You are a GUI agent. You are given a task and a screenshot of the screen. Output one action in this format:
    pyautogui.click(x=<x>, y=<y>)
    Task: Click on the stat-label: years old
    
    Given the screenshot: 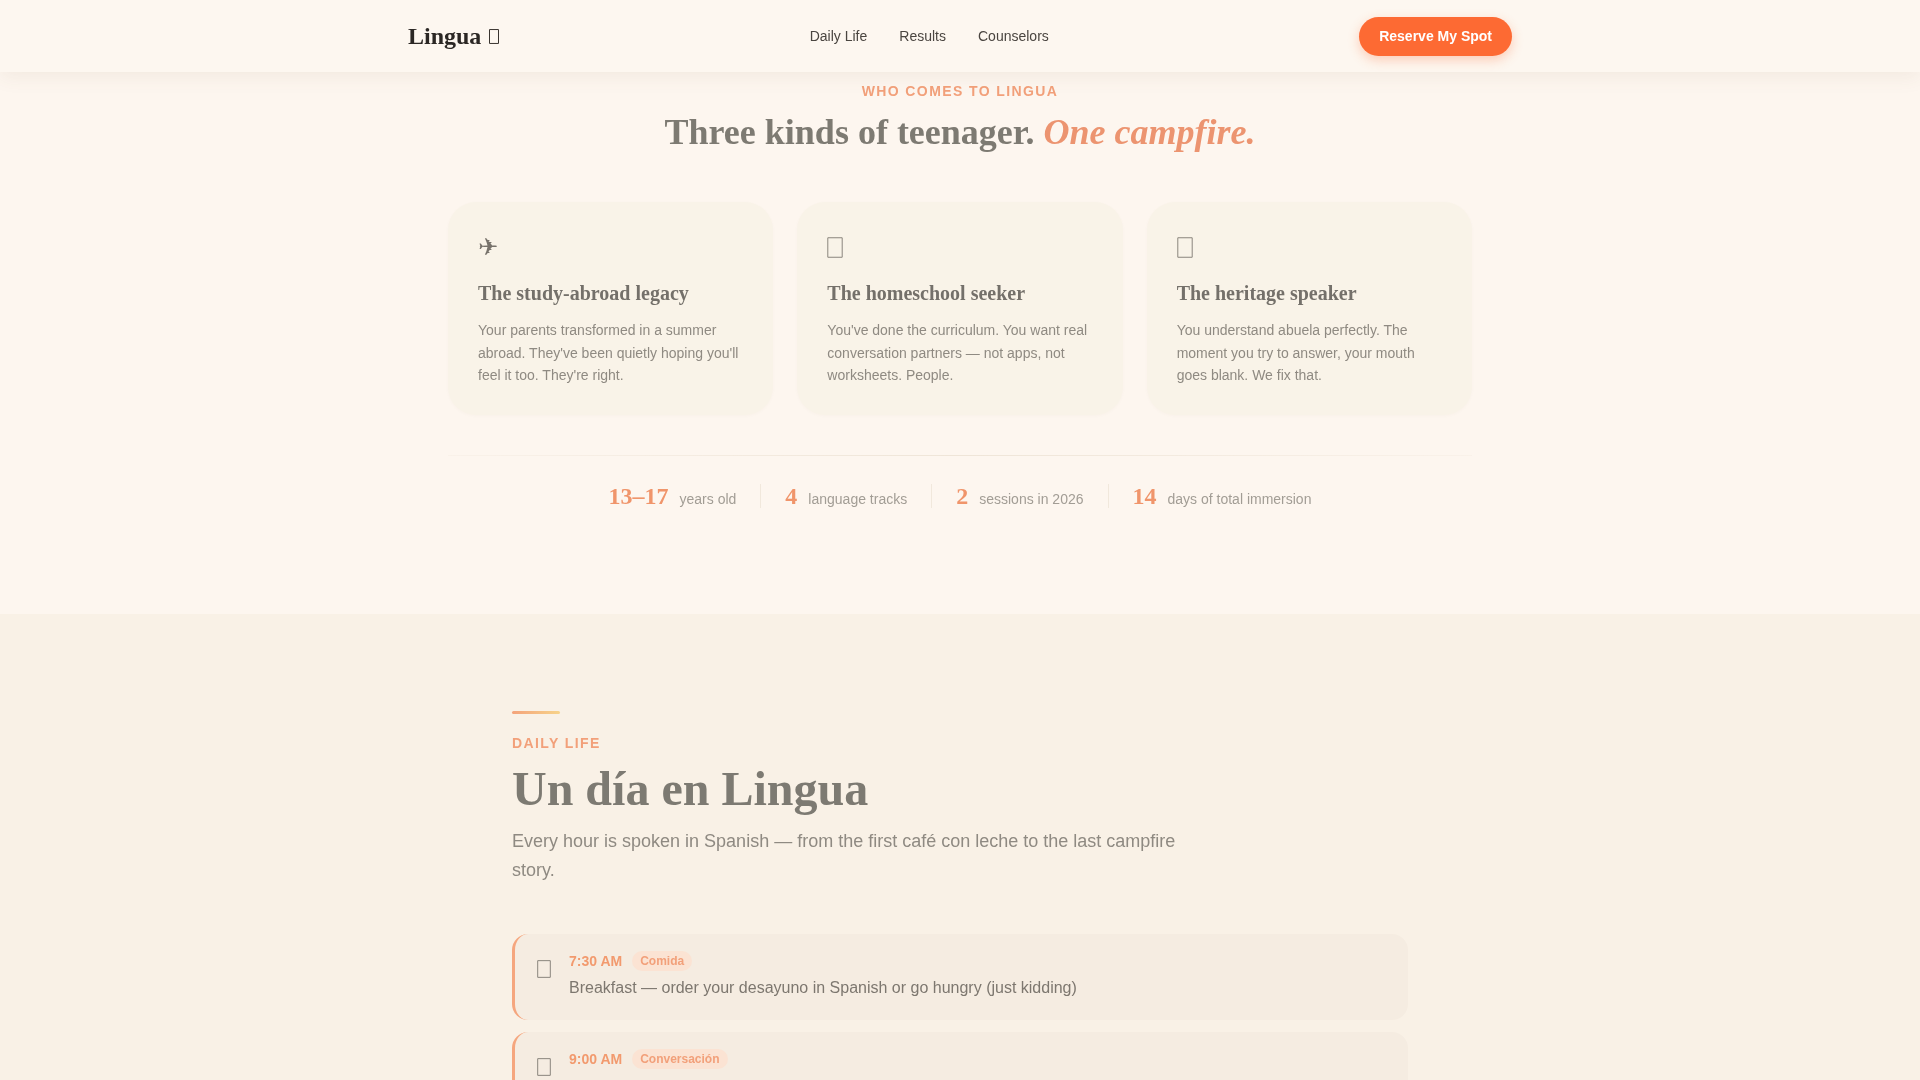 What is the action you would take?
    pyautogui.click(x=708, y=499)
    